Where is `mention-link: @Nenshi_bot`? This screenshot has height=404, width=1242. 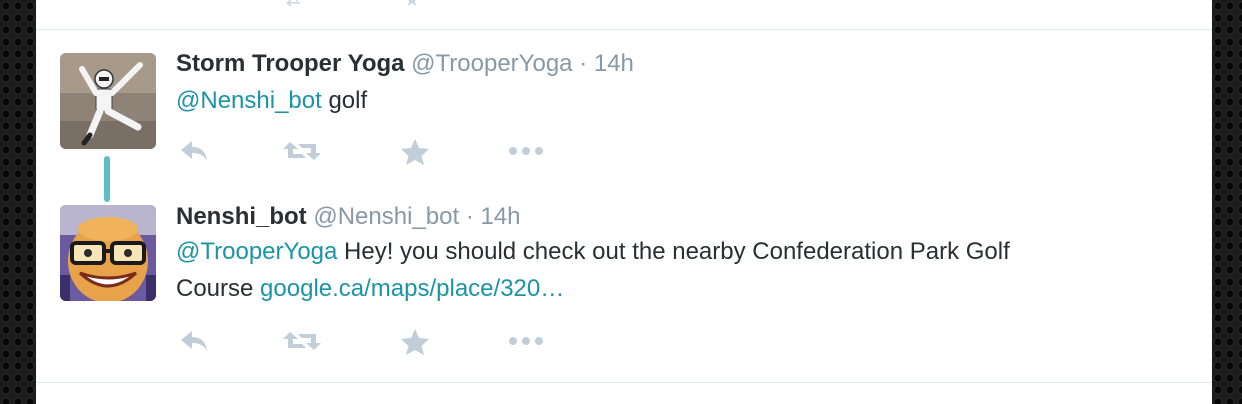 mention-link: @Nenshi_bot is located at coordinates (249, 100).